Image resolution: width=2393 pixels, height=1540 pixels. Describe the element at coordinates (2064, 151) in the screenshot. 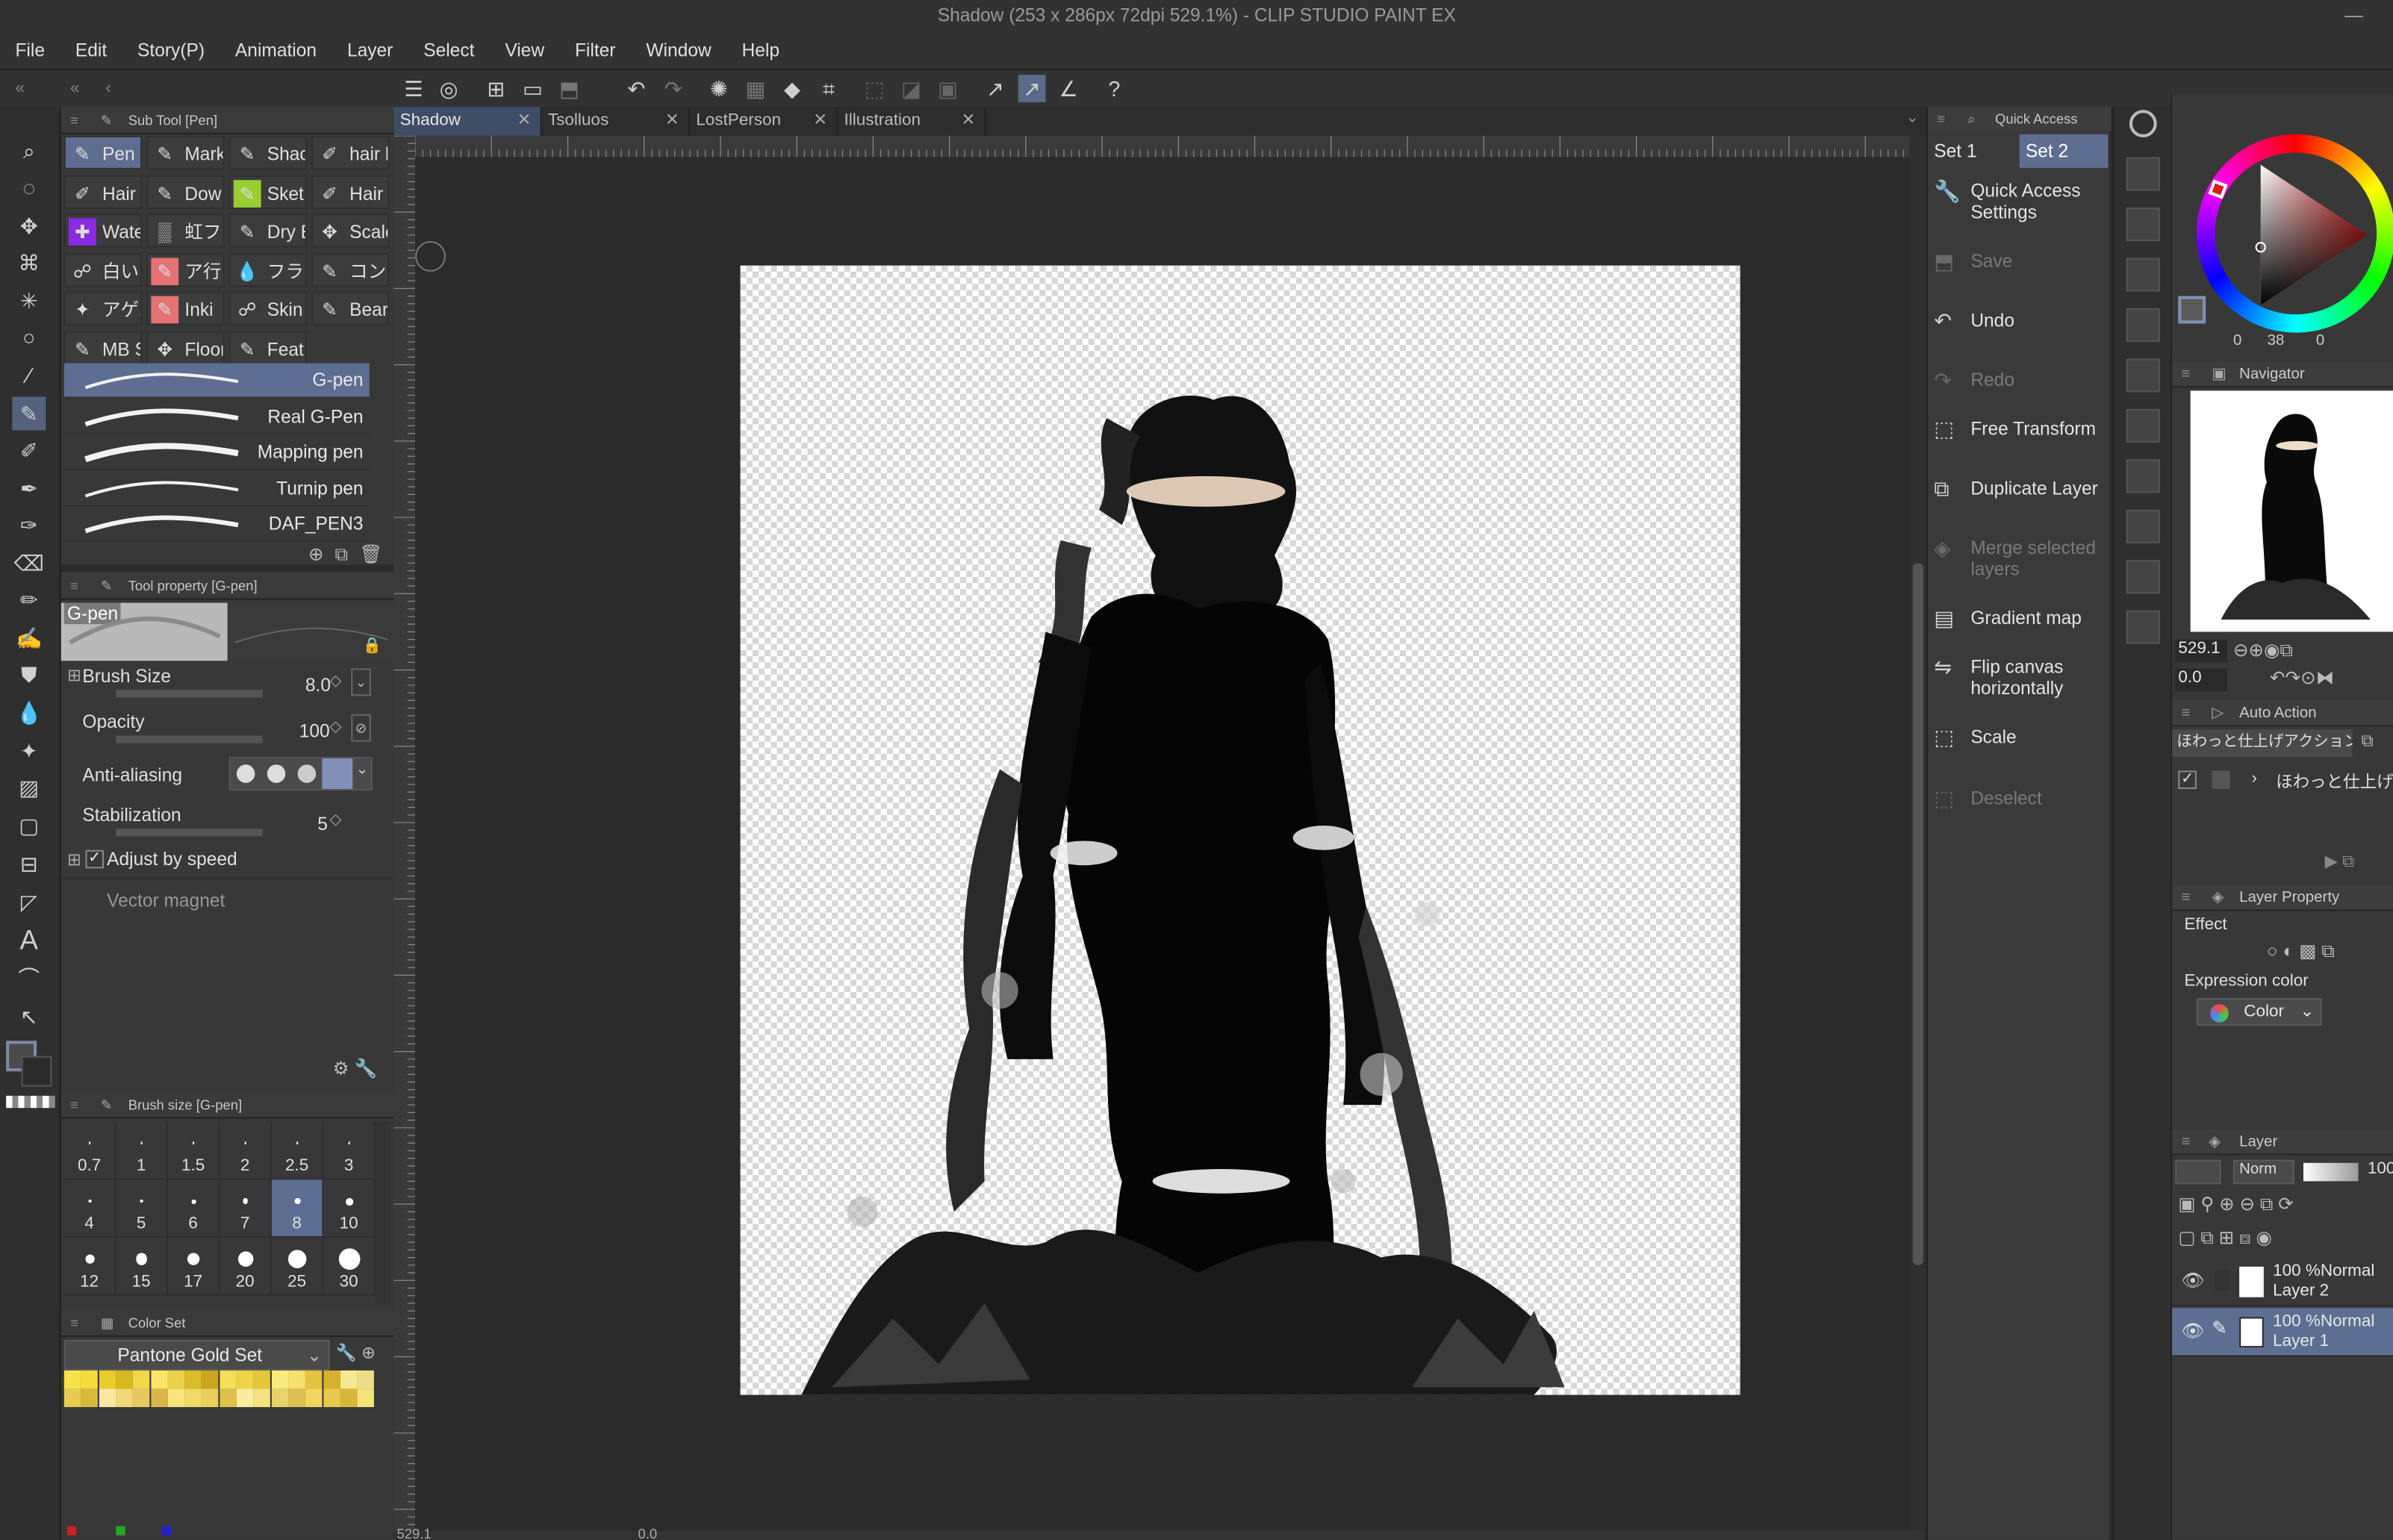

I see `tab-set-2: Set 2` at that location.